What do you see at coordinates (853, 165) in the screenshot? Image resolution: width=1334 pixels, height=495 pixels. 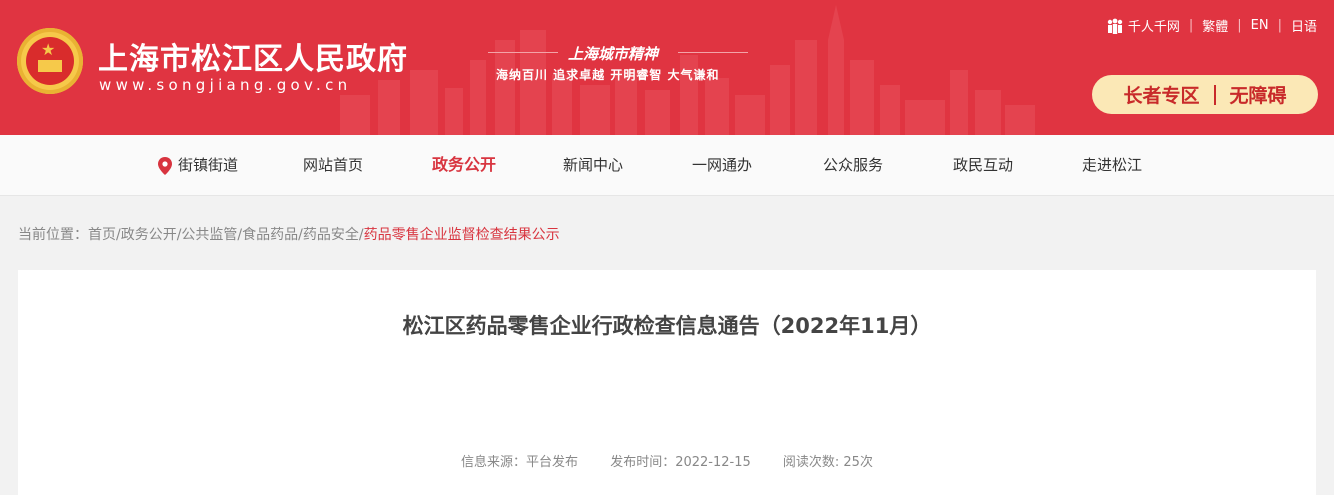 I see `nav-item-public-services: 公众服务` at bounding box center [853, 165].